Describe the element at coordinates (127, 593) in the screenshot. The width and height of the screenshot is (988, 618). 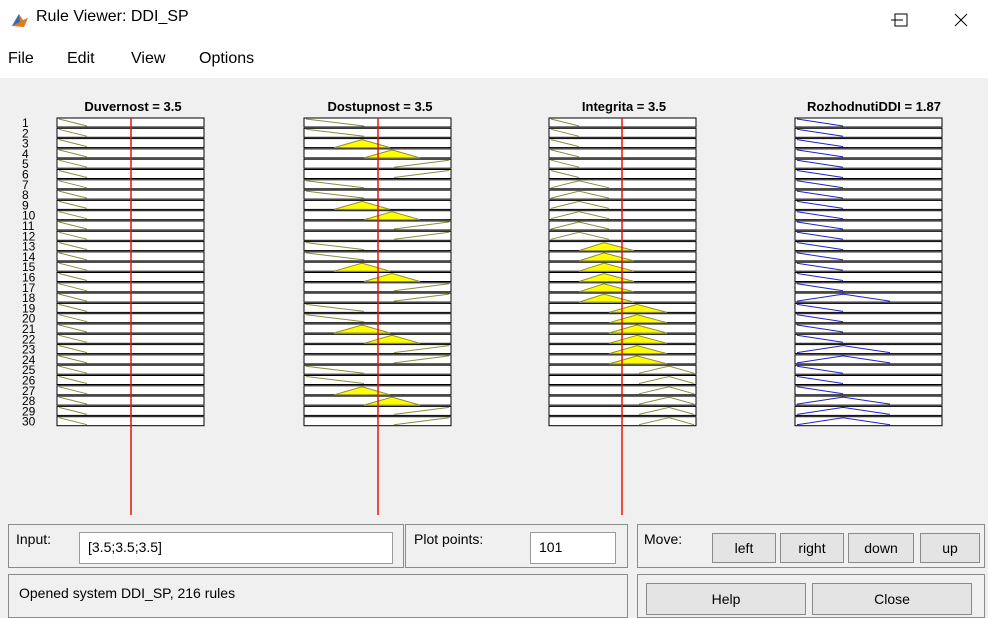
I see `status-text: Opened system DDI_SP, 216 rules` at that location.